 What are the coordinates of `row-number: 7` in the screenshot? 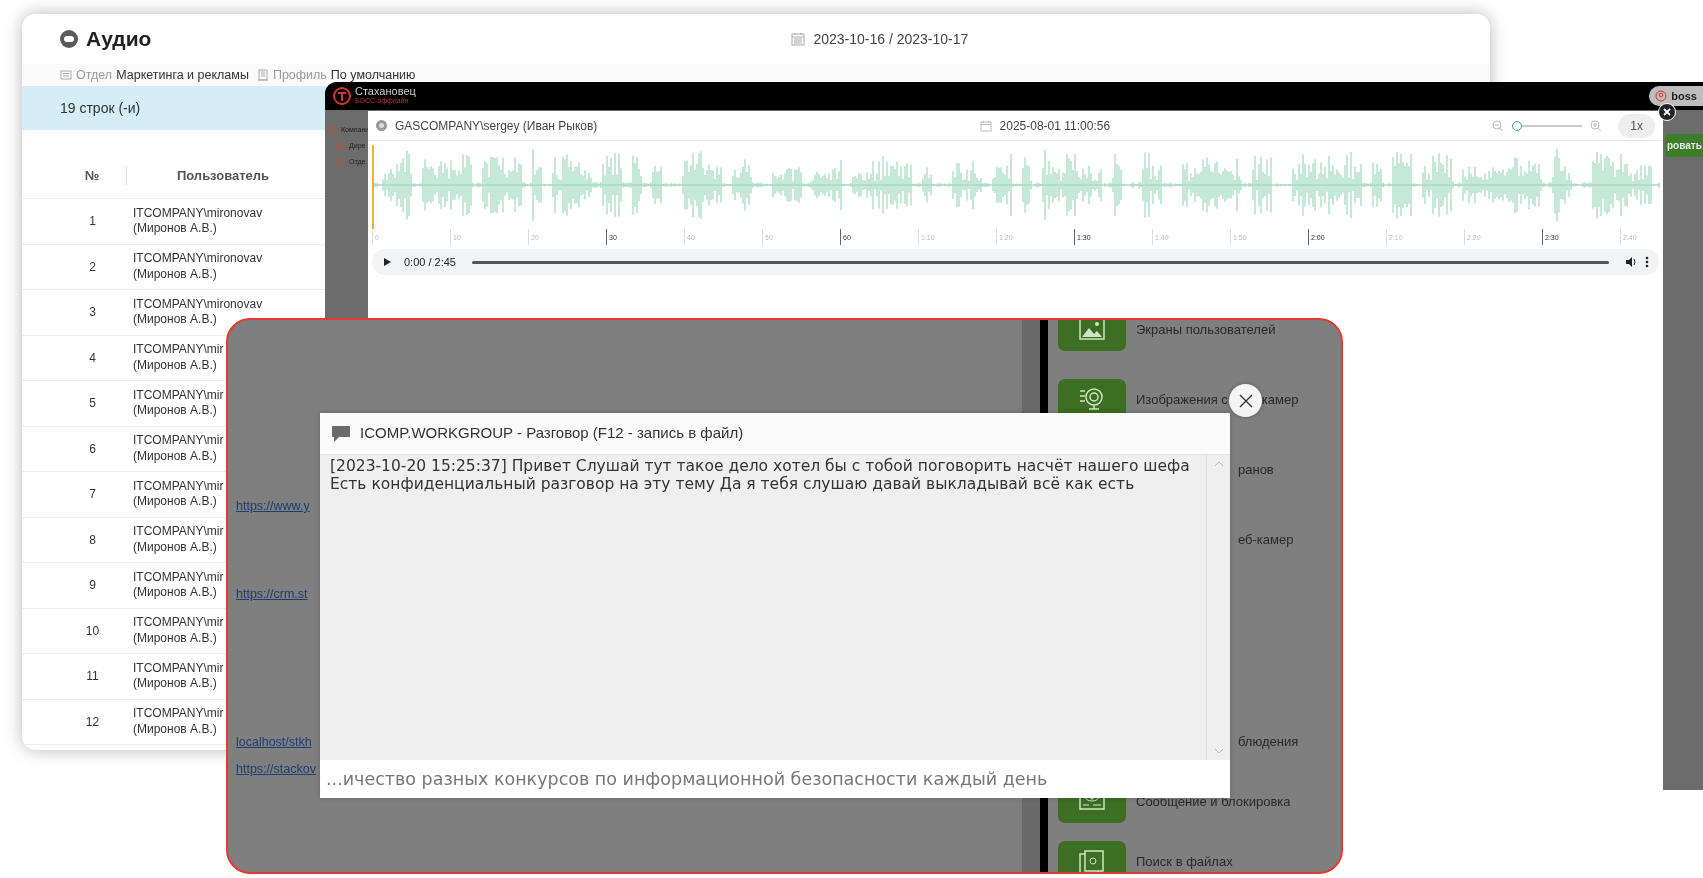 It's located at (92, 495).